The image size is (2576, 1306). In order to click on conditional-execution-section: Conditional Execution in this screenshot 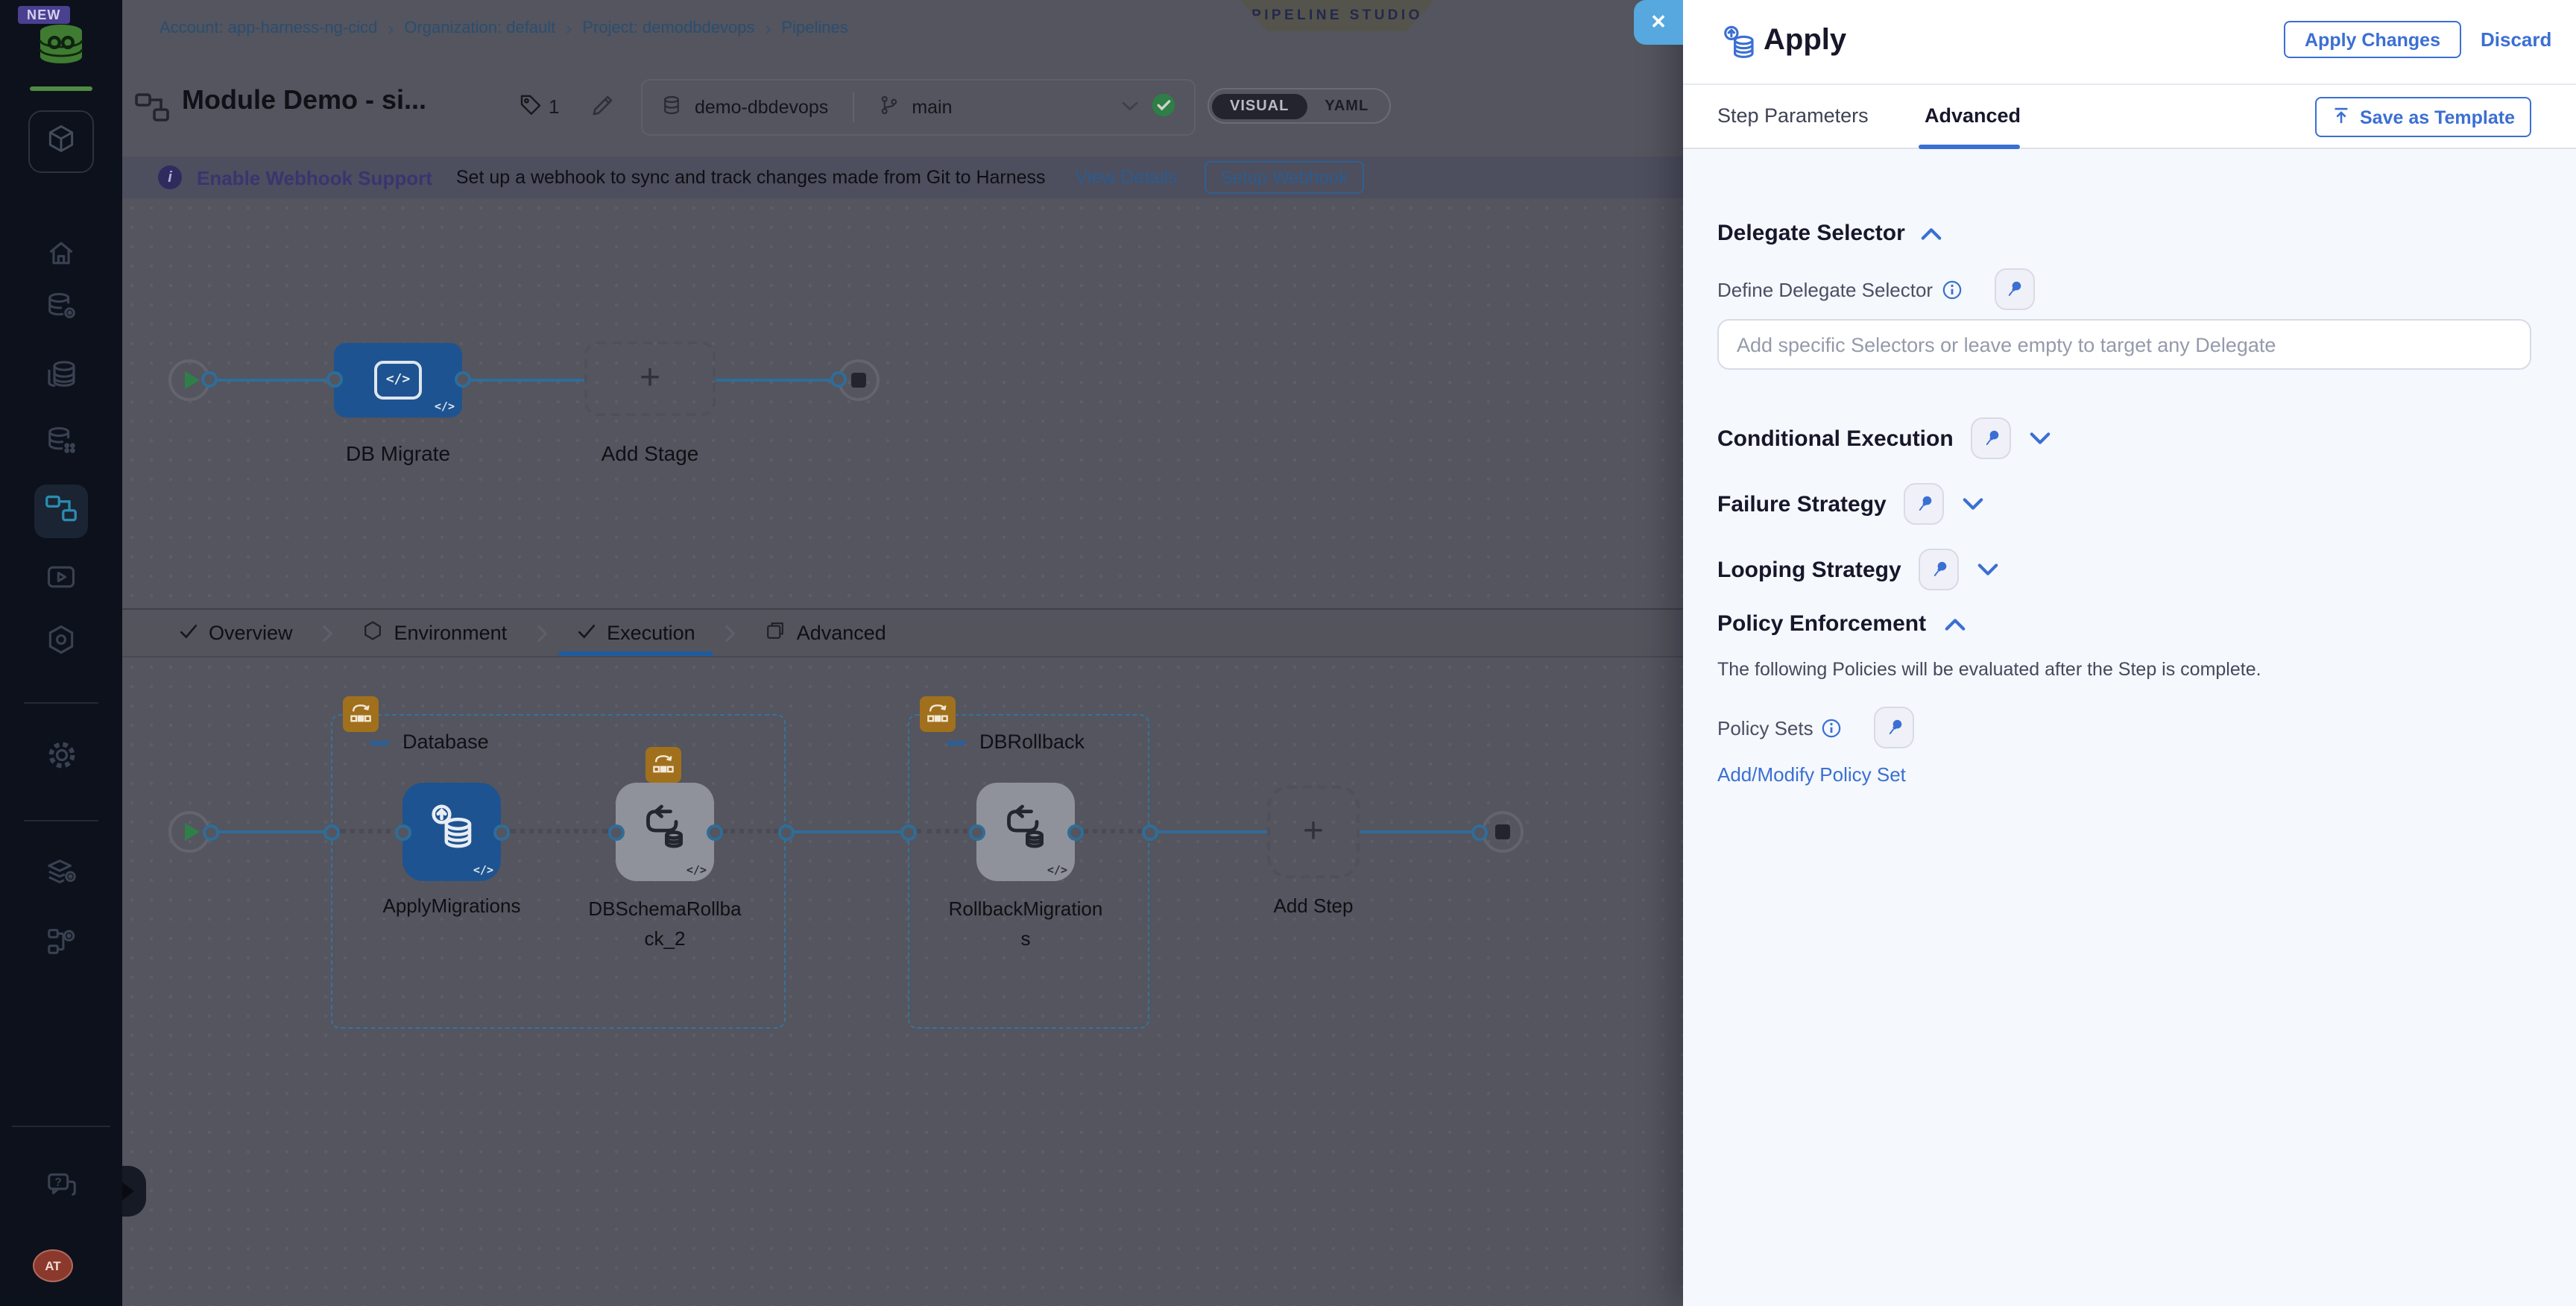, I will do `click(1884, 438)`.